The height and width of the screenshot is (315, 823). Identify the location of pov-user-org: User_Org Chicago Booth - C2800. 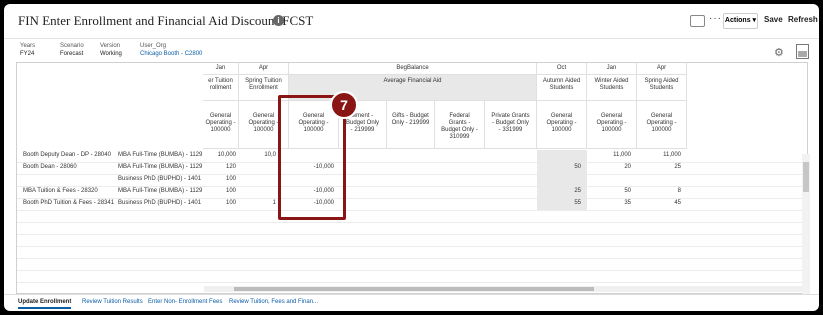
(171, 50).